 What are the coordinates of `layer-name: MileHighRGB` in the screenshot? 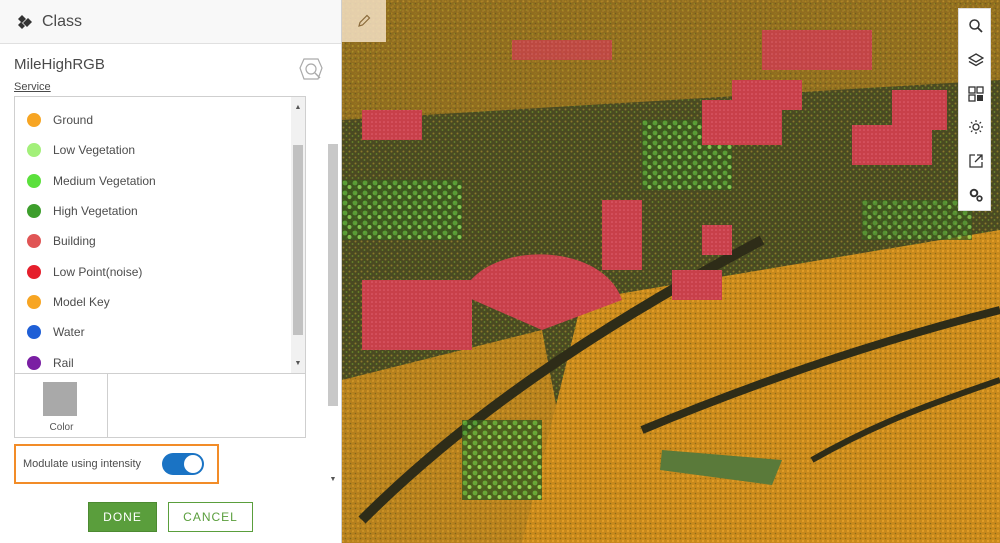 It's located at (59, 64).